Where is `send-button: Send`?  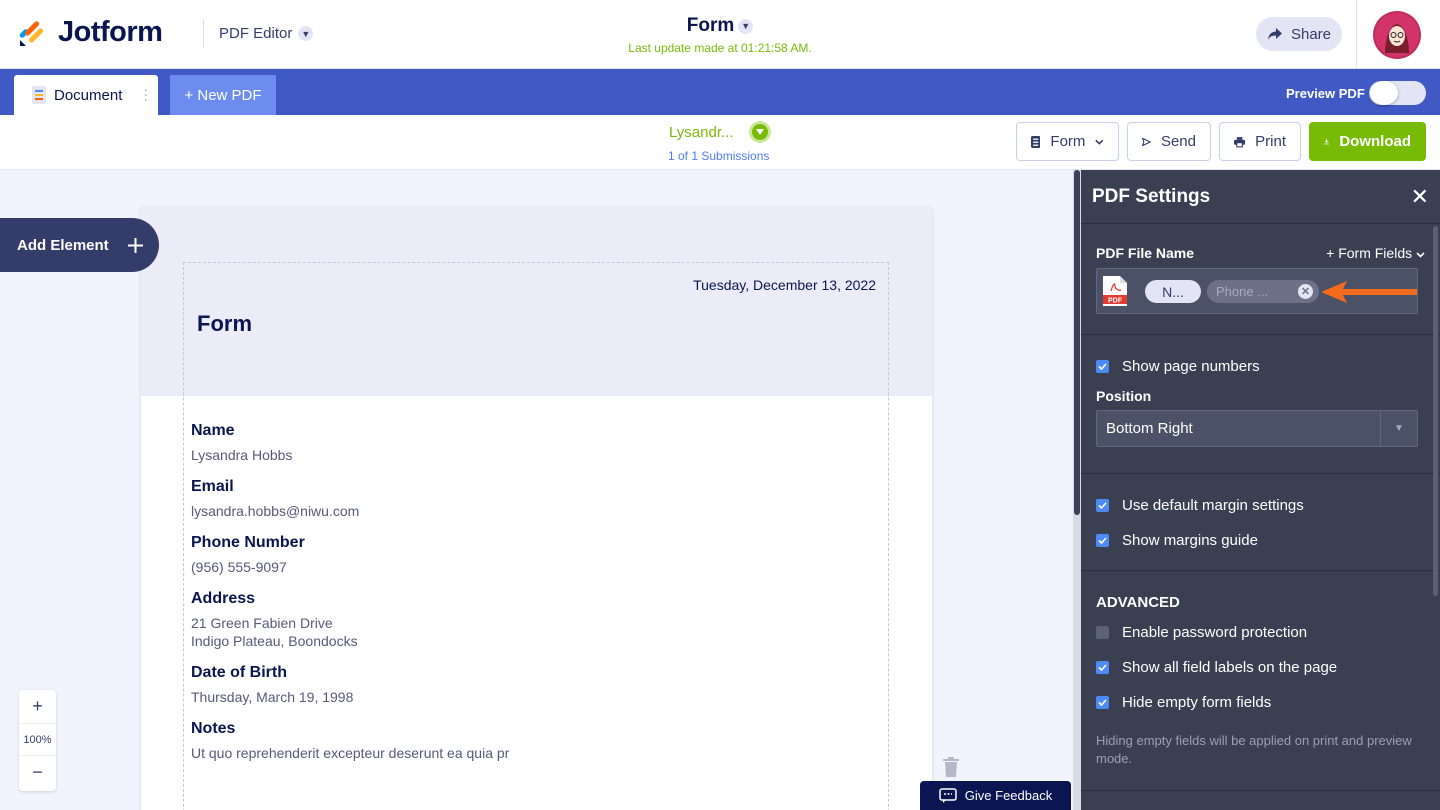
send-button: Send is located at coordinates (1169, 141).